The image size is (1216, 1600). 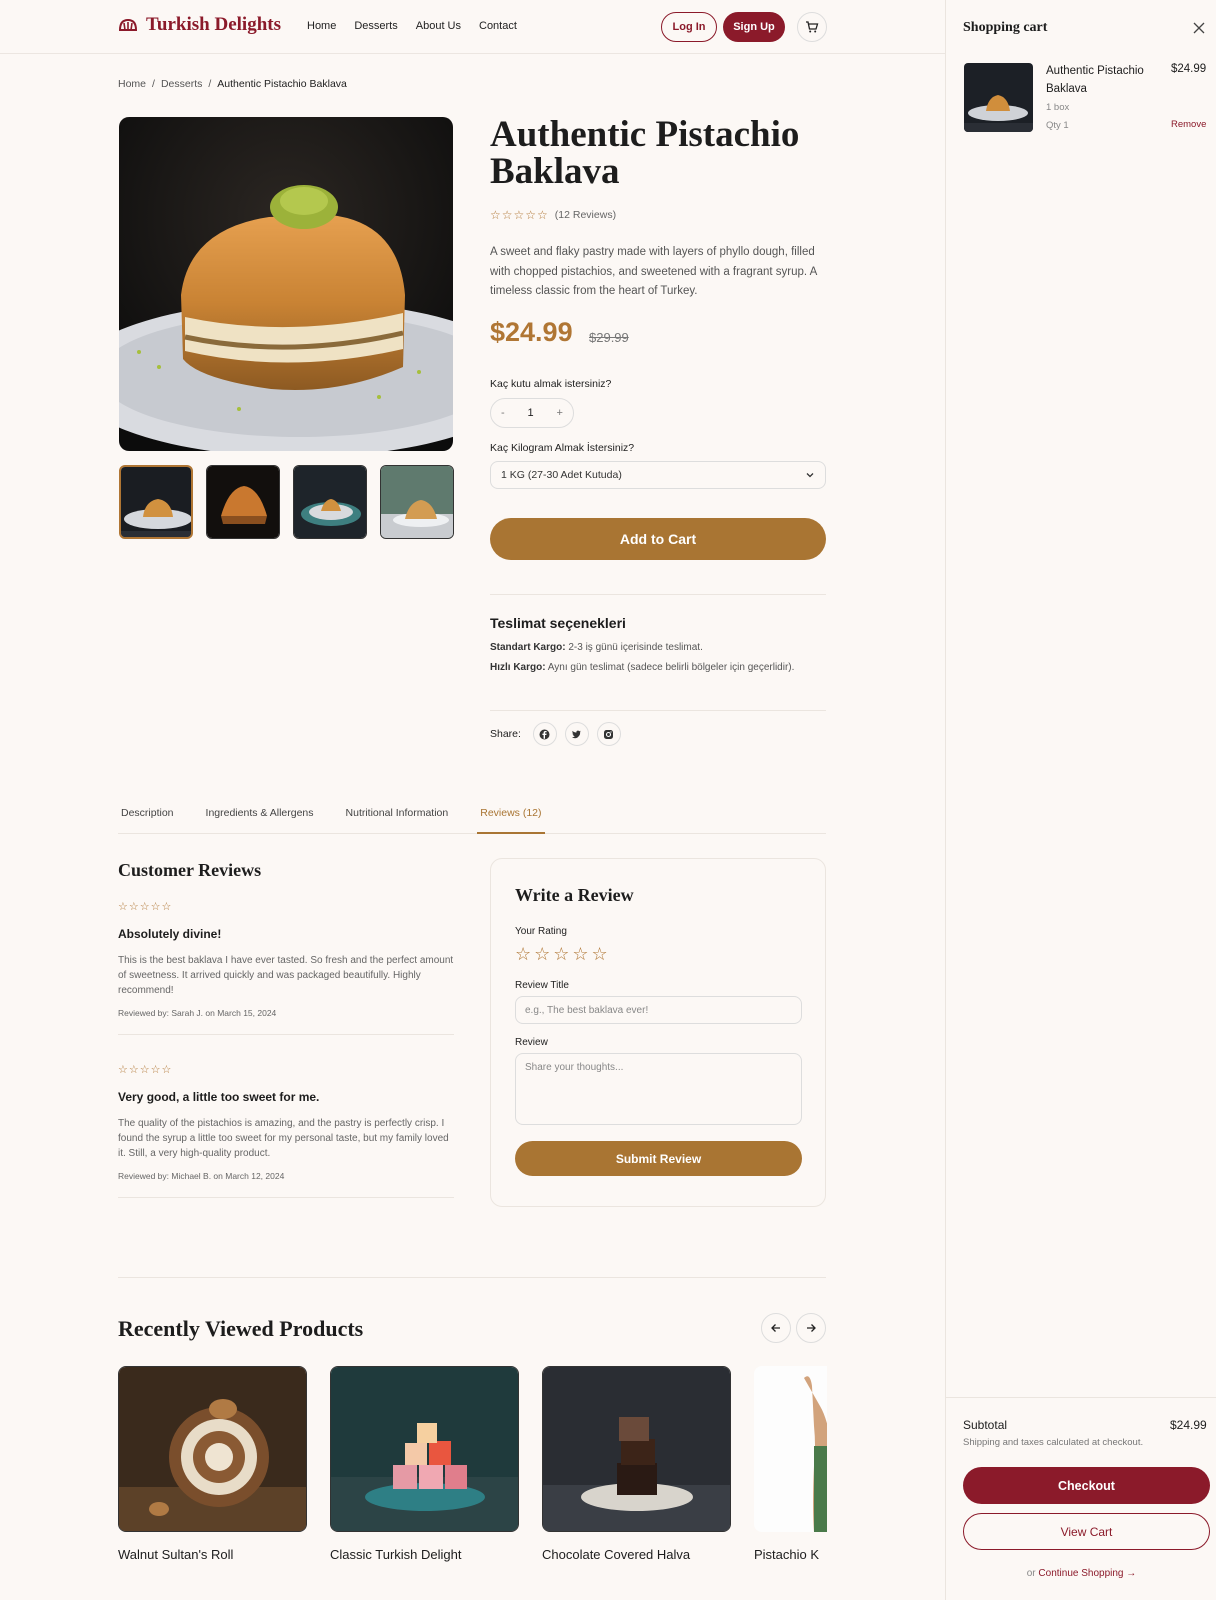 I want to click on review-body-label: Review, so click(x=531, y=1042).